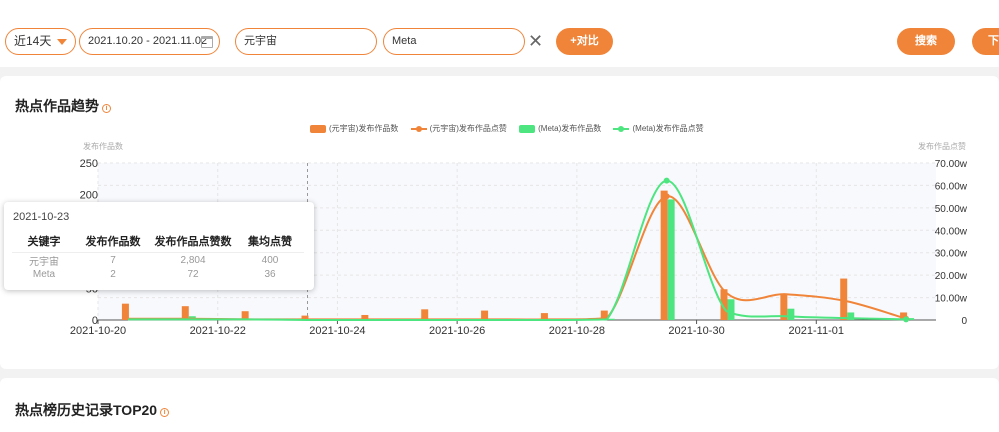  I want to click on tooltip-cell: 元宇宙, so click(44, 259).